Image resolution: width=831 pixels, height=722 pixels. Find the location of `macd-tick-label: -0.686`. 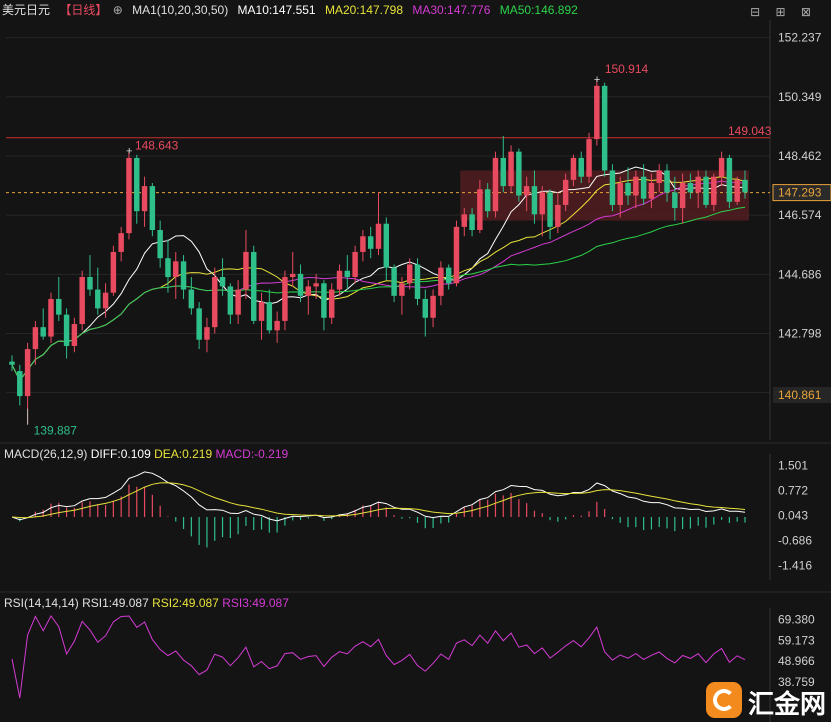

macd-tick-label: -0.686 is located at coordinates (795, 541).